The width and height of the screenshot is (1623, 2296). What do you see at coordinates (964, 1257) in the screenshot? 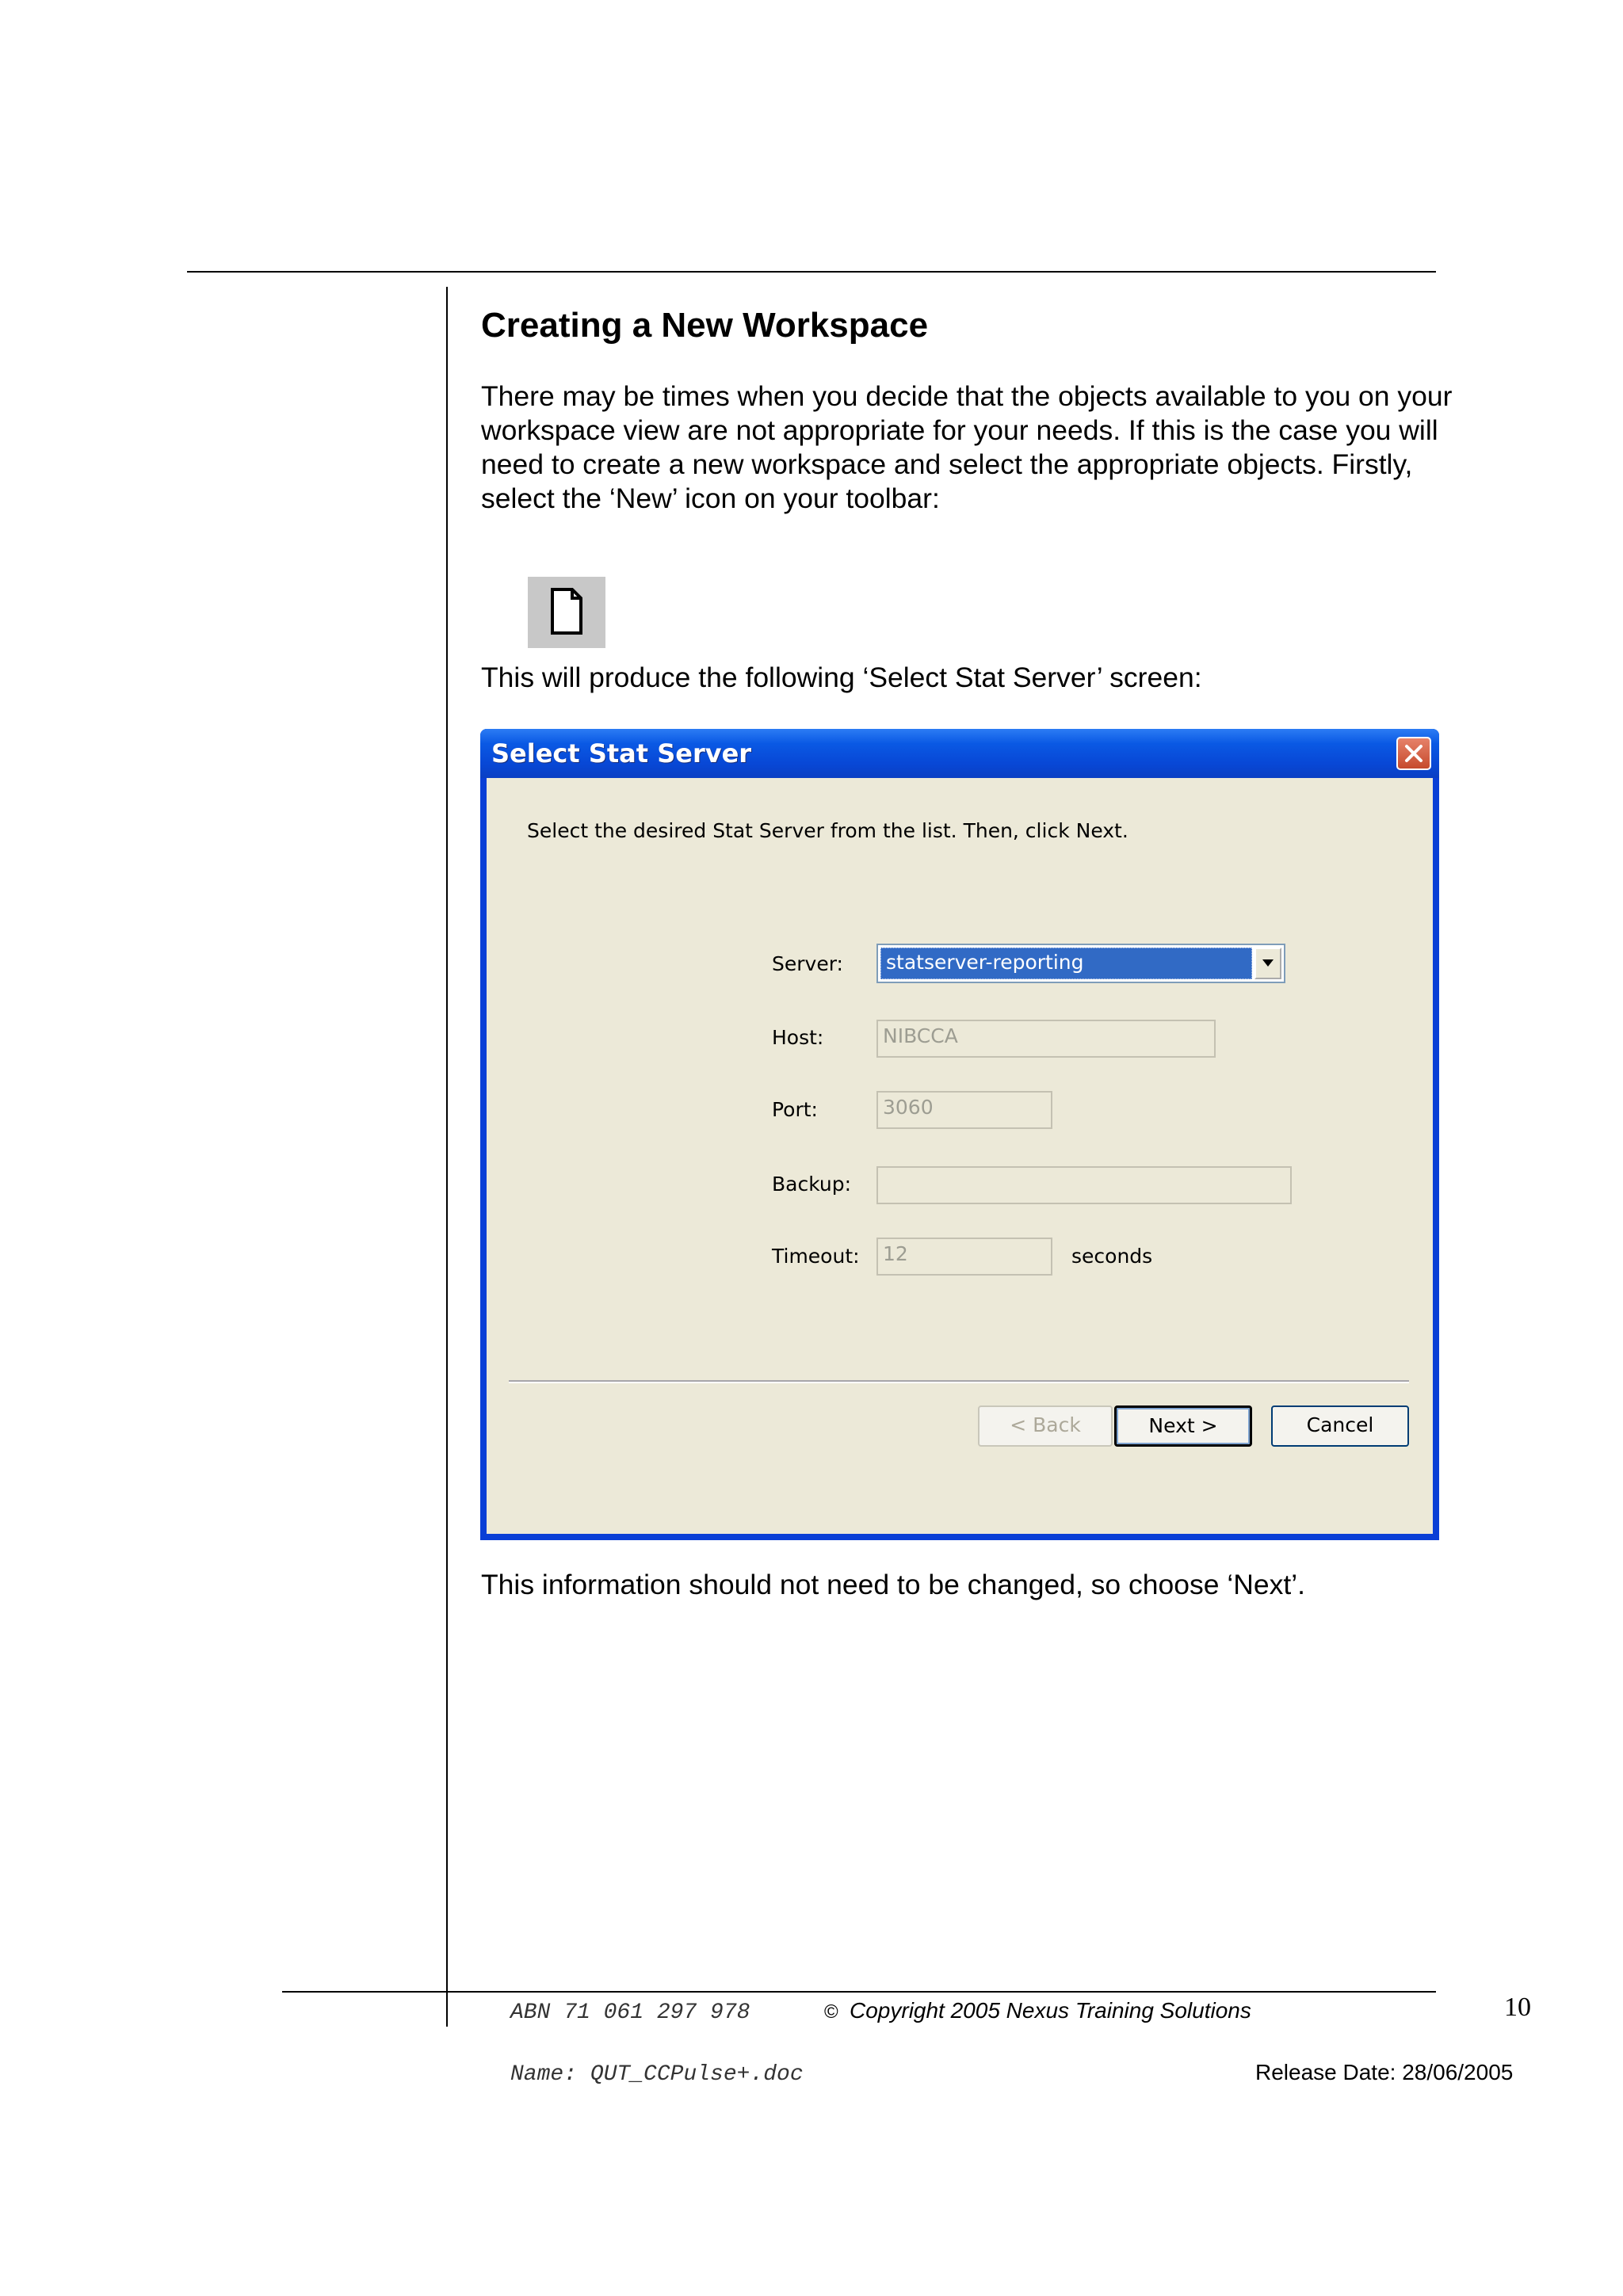
I see `timeout-field: 12` at bounding box center [964, 1257].